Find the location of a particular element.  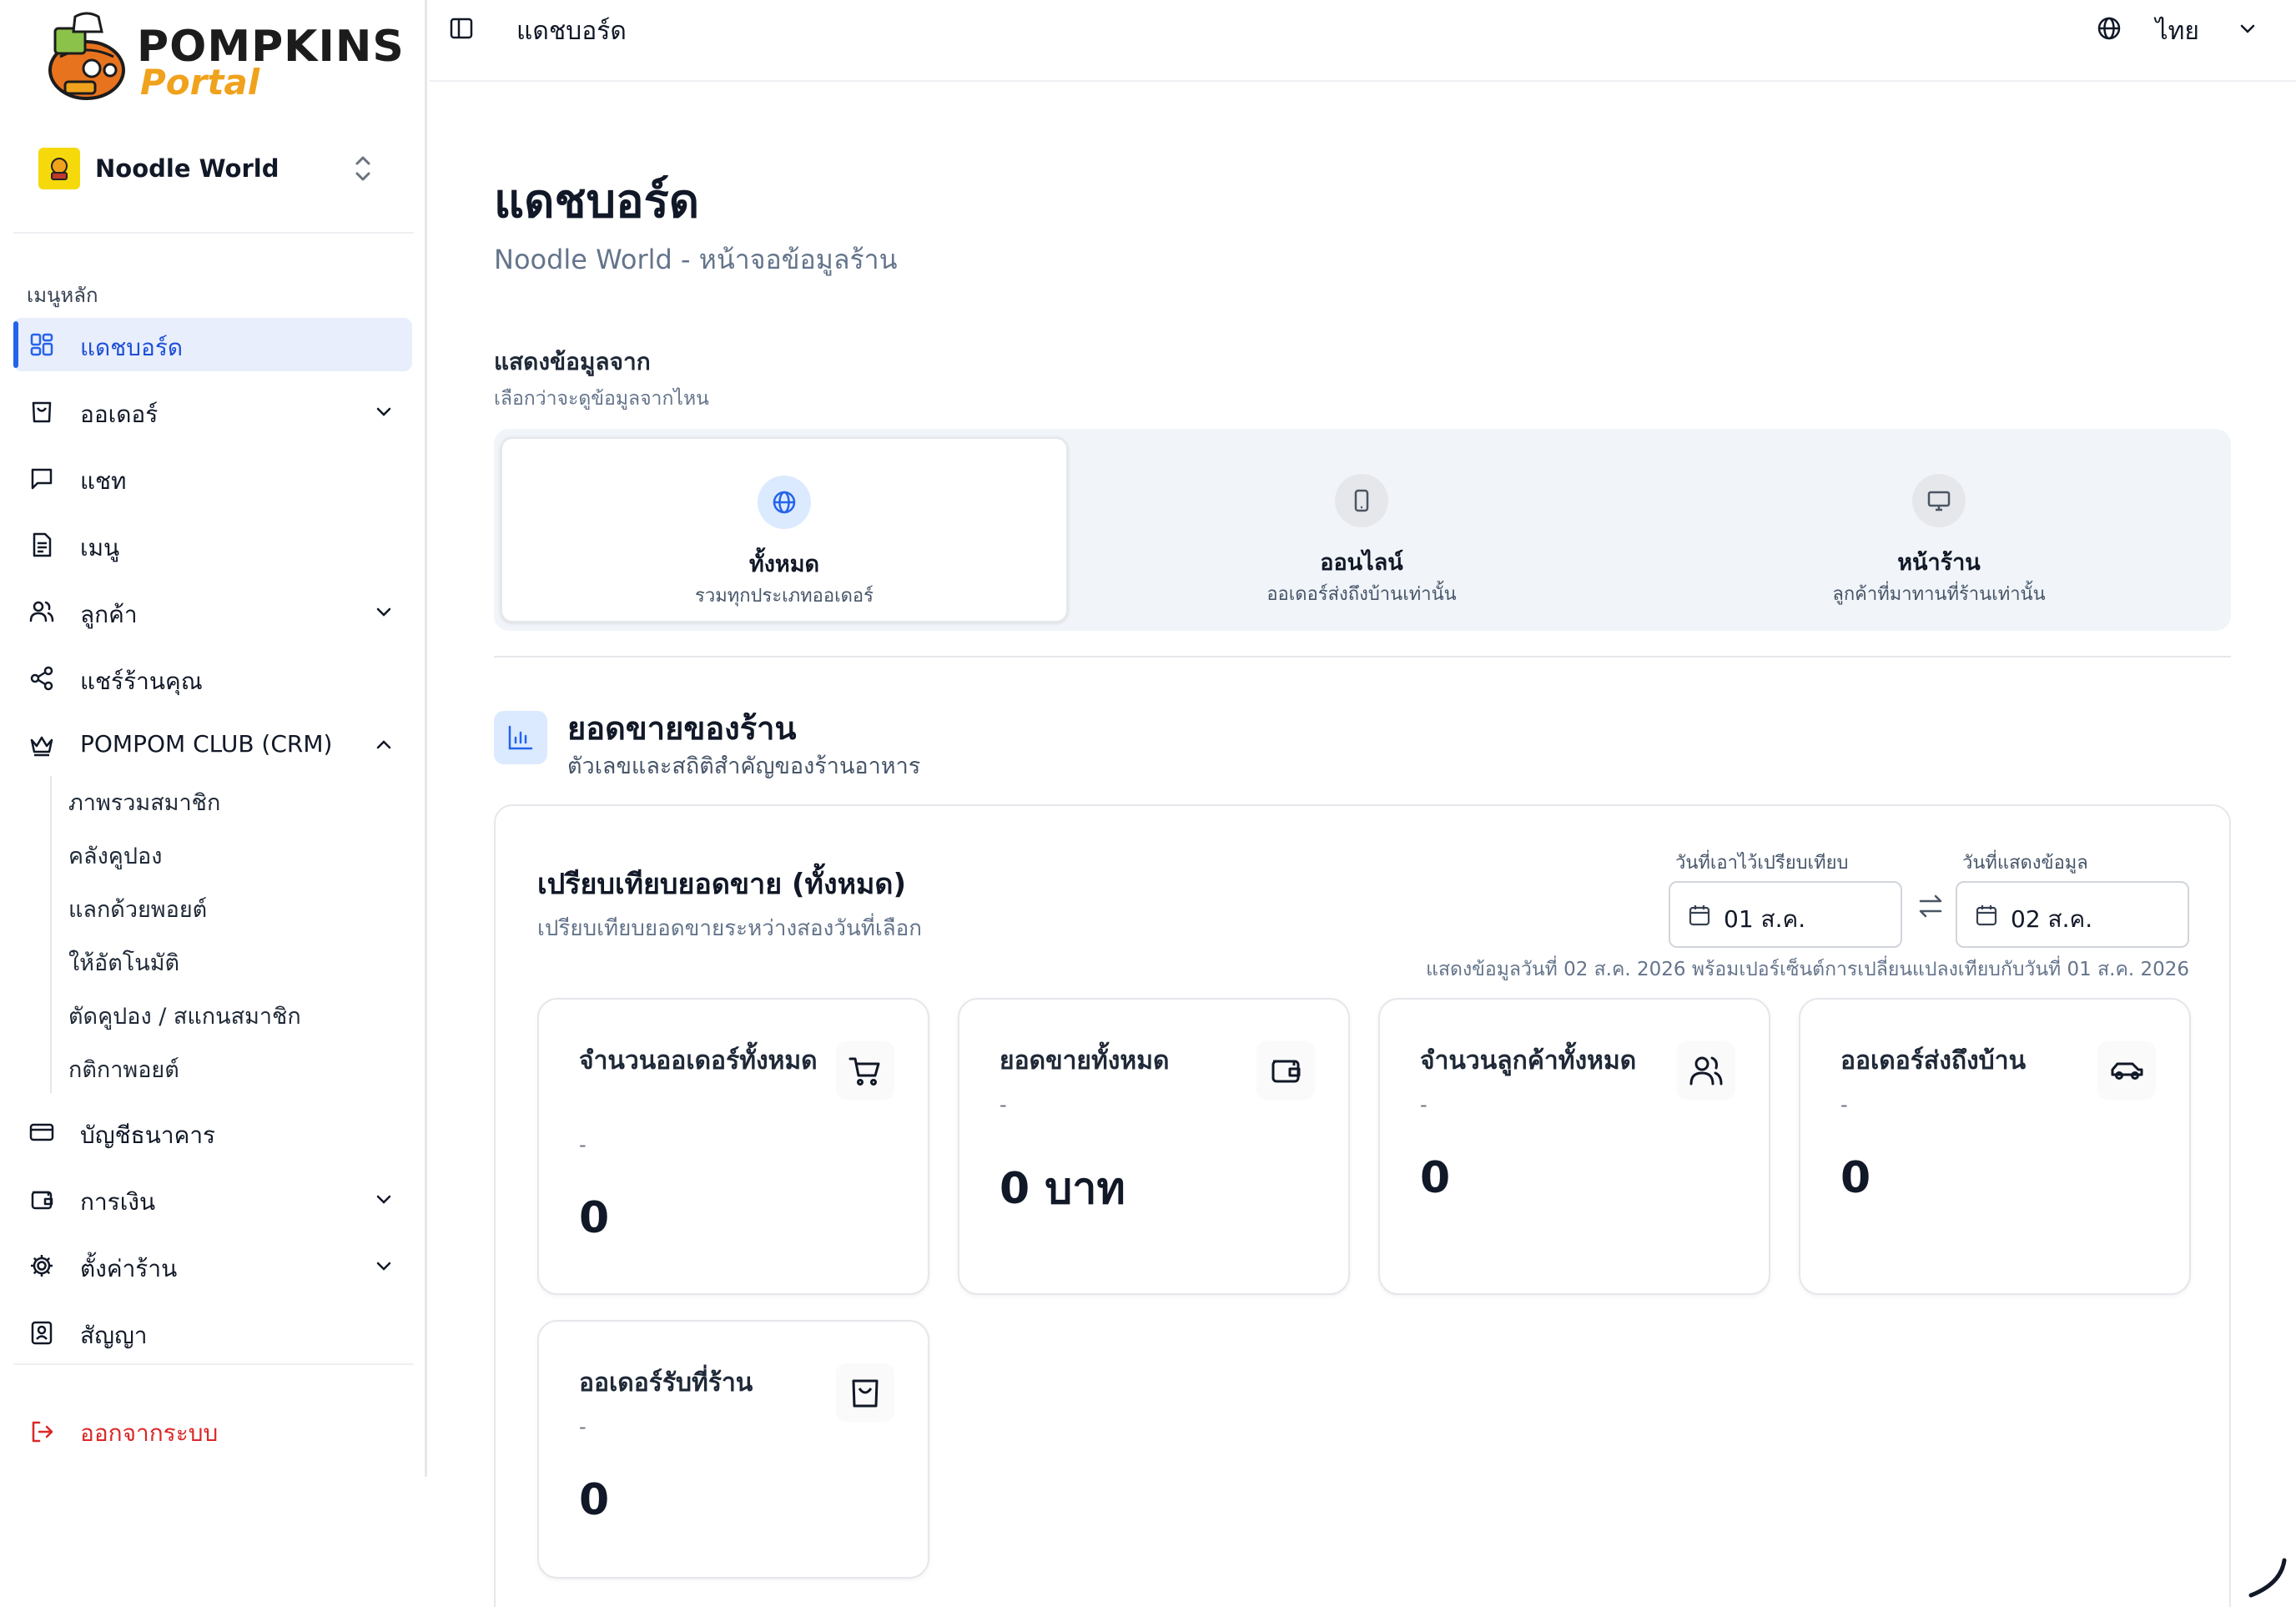

data-source-option-in-store: หน้าร้าน ลูกค้าที่มาทานที่ร้านเท่านั้น is located at coordinates (1939, 529).